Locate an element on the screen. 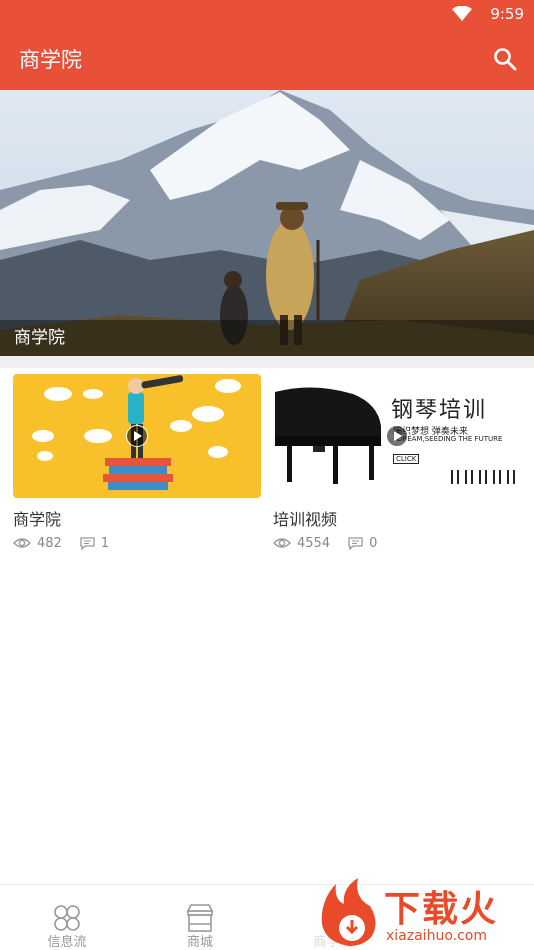  video-title: 培训视频 is located at coordinates (305, 519).